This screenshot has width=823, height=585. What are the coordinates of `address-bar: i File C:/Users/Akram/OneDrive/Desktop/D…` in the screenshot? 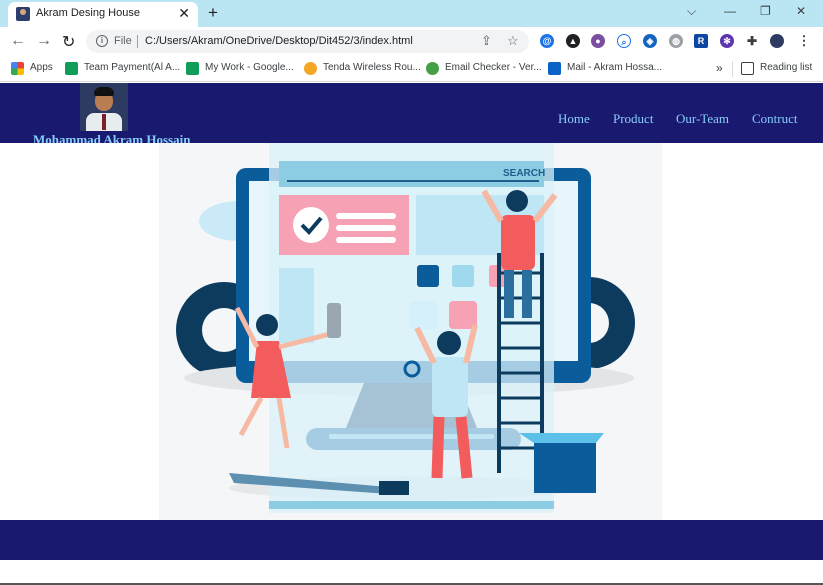 It's located at (307, 41).